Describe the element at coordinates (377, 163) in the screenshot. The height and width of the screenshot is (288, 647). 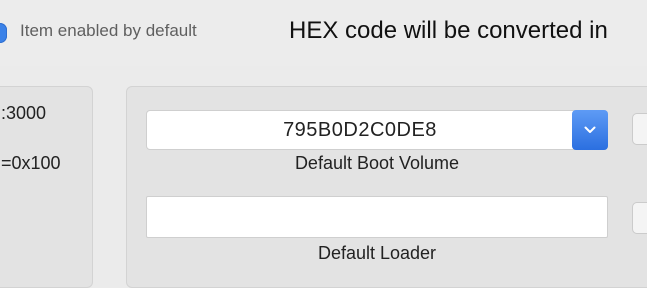
I see `default-boot-volume-label: Default Boot Volume` at that location.